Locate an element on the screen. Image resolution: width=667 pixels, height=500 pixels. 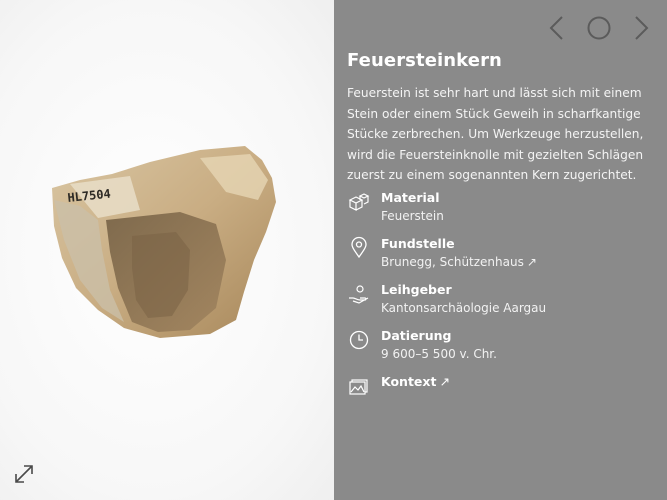
fact-dating: Datierung 9 600–5 500 v. Chr. is located at coordinates (502, 351).